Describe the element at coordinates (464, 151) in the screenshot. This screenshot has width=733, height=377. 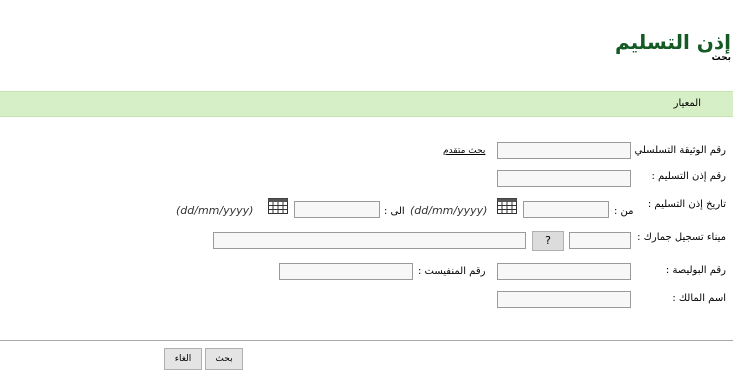
I see `advanced-search-link: بحث متقدم` at that location.